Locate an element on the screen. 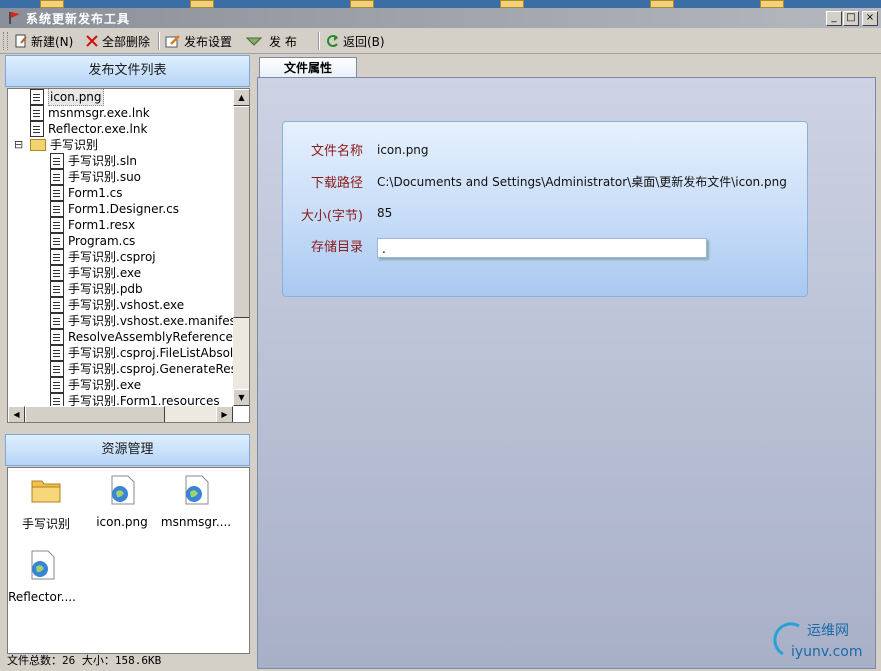 The image size is (881, 671). resource-item: icon.png is located at coordinates (122, 501).